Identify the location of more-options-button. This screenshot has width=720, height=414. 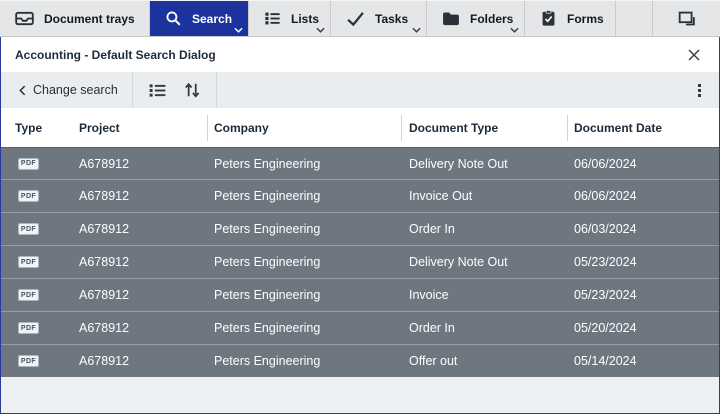
(699, 90).